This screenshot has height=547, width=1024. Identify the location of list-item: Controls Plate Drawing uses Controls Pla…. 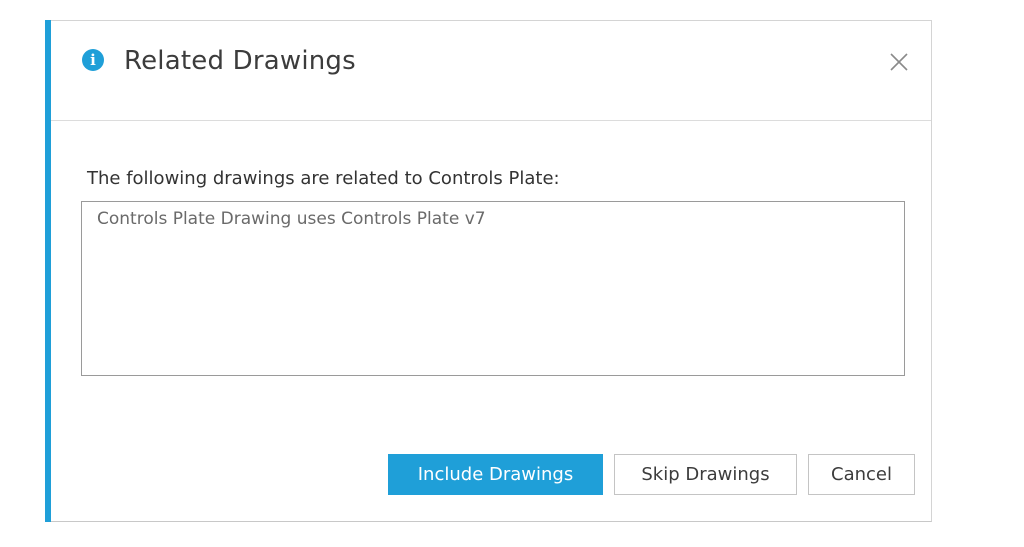
(291, 219).